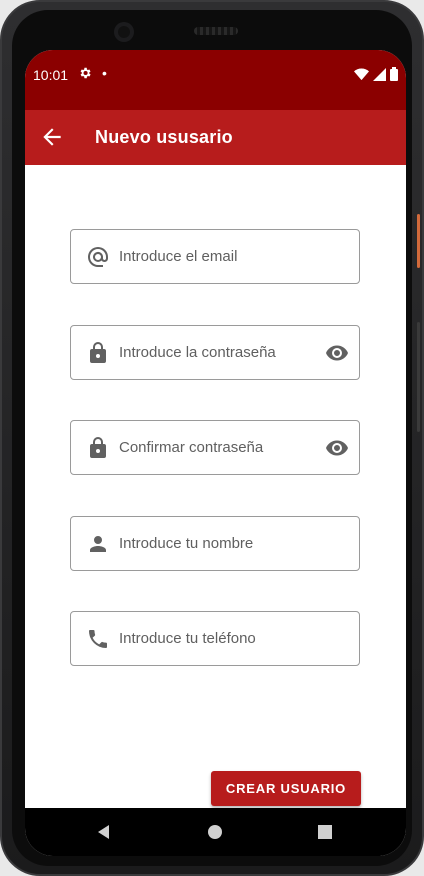  Describe the element at coordinates (51, 75) in the screenshot. I see `status-time: 10:01` at that location.